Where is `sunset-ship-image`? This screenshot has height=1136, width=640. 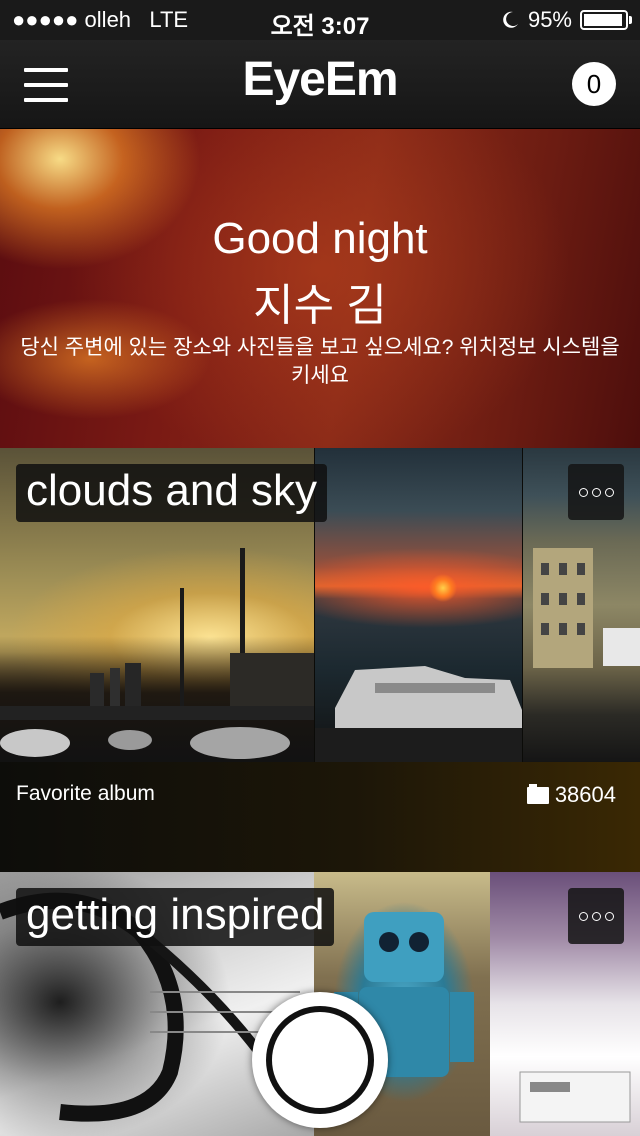 sunset-ship-image is located at coordinates (418, 714).